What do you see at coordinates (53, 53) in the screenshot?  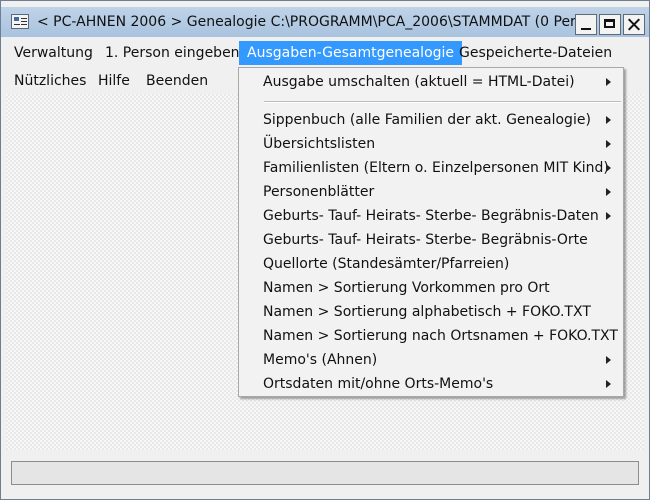 I see `menu-verwaltung: Verwaltung` at bounding box center [53, 53].